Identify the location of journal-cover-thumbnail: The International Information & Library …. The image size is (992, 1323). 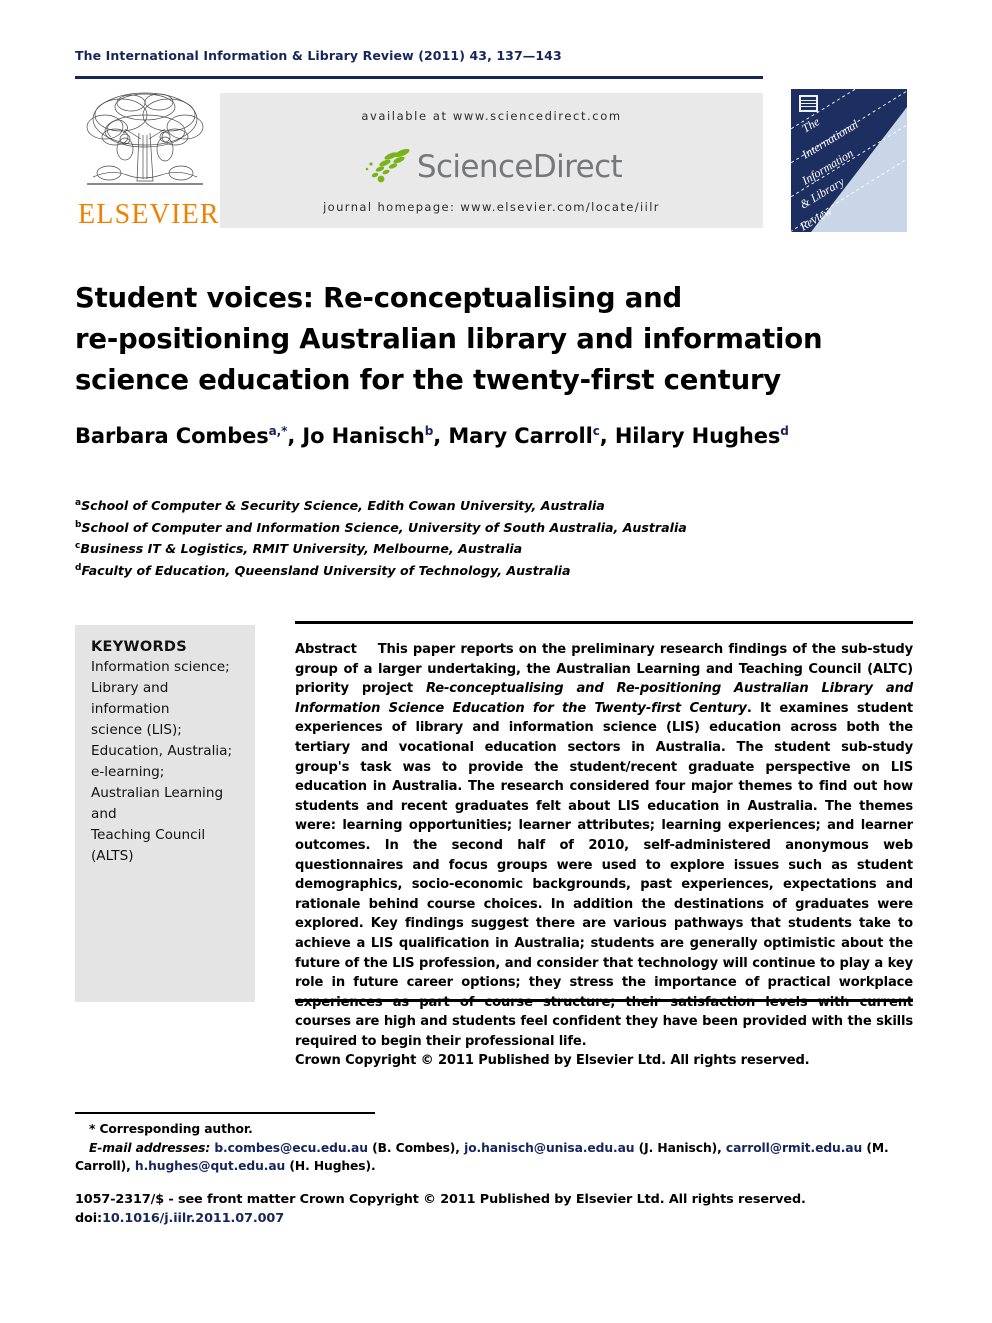
(849, 160).